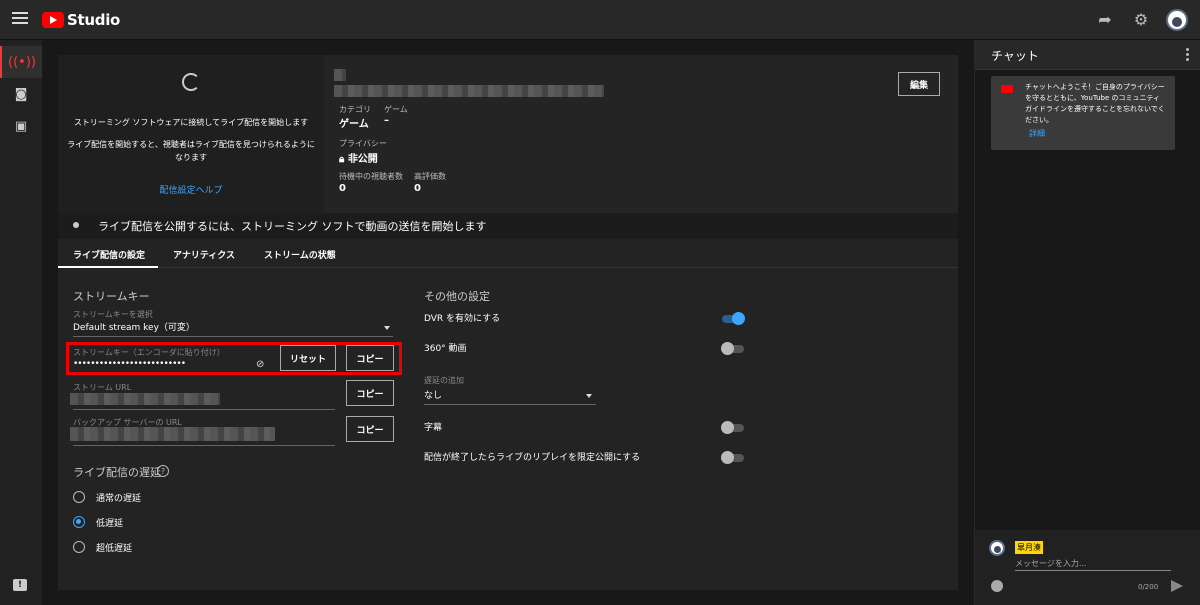  Describe the element at coordinates (370, 358) in the screenshot. I see `copy-key-button: コピー` at that location.